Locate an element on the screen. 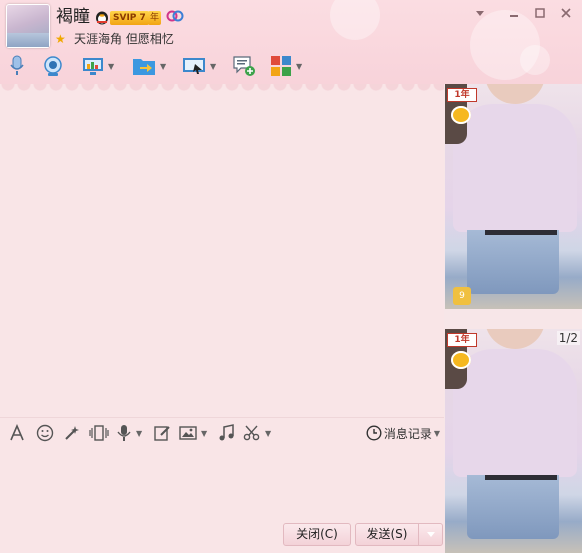 This screenshot has width=582, height=553. font-icon is located at coordinates (17, 432).